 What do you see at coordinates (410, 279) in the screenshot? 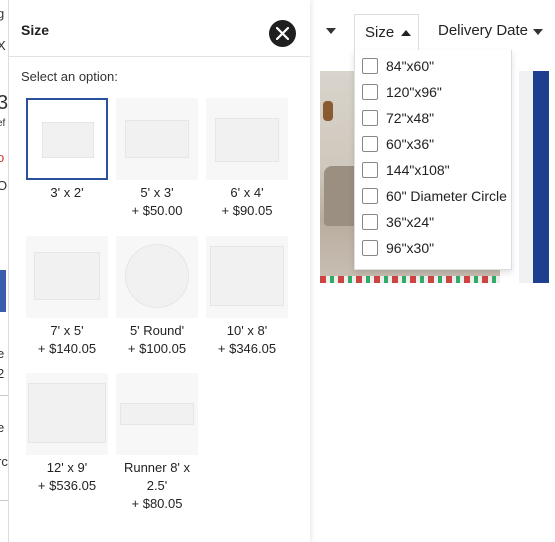
I see `rug-pattern` at bounding box center [410, 279].